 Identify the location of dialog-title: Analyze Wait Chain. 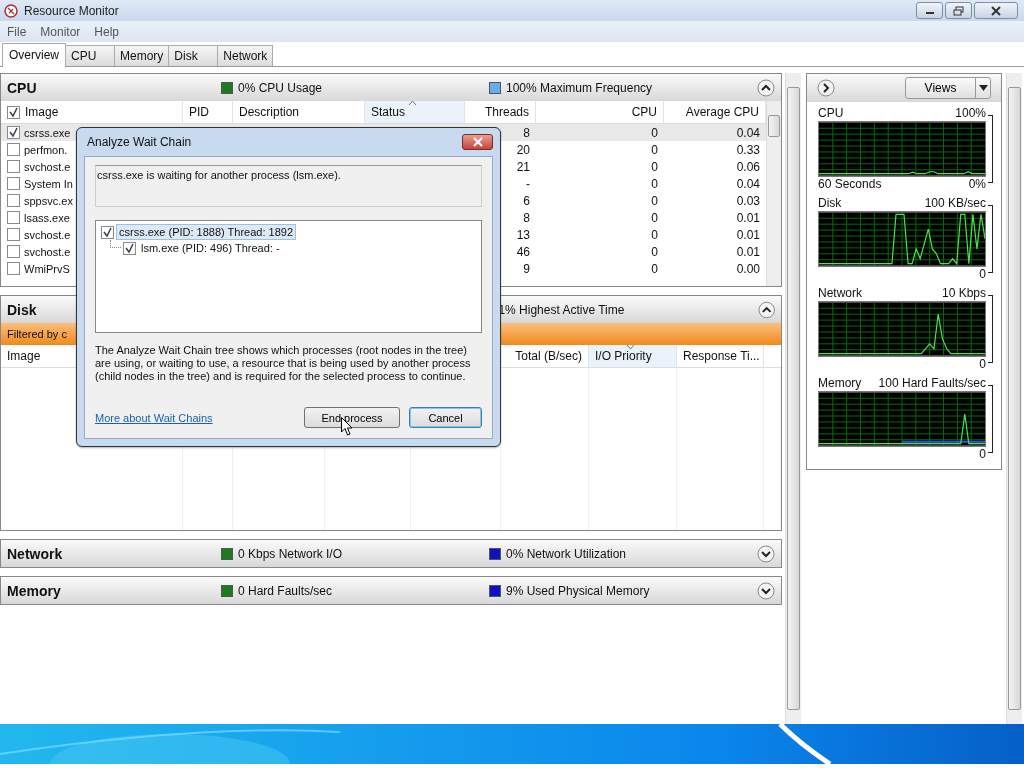
(139, 142).